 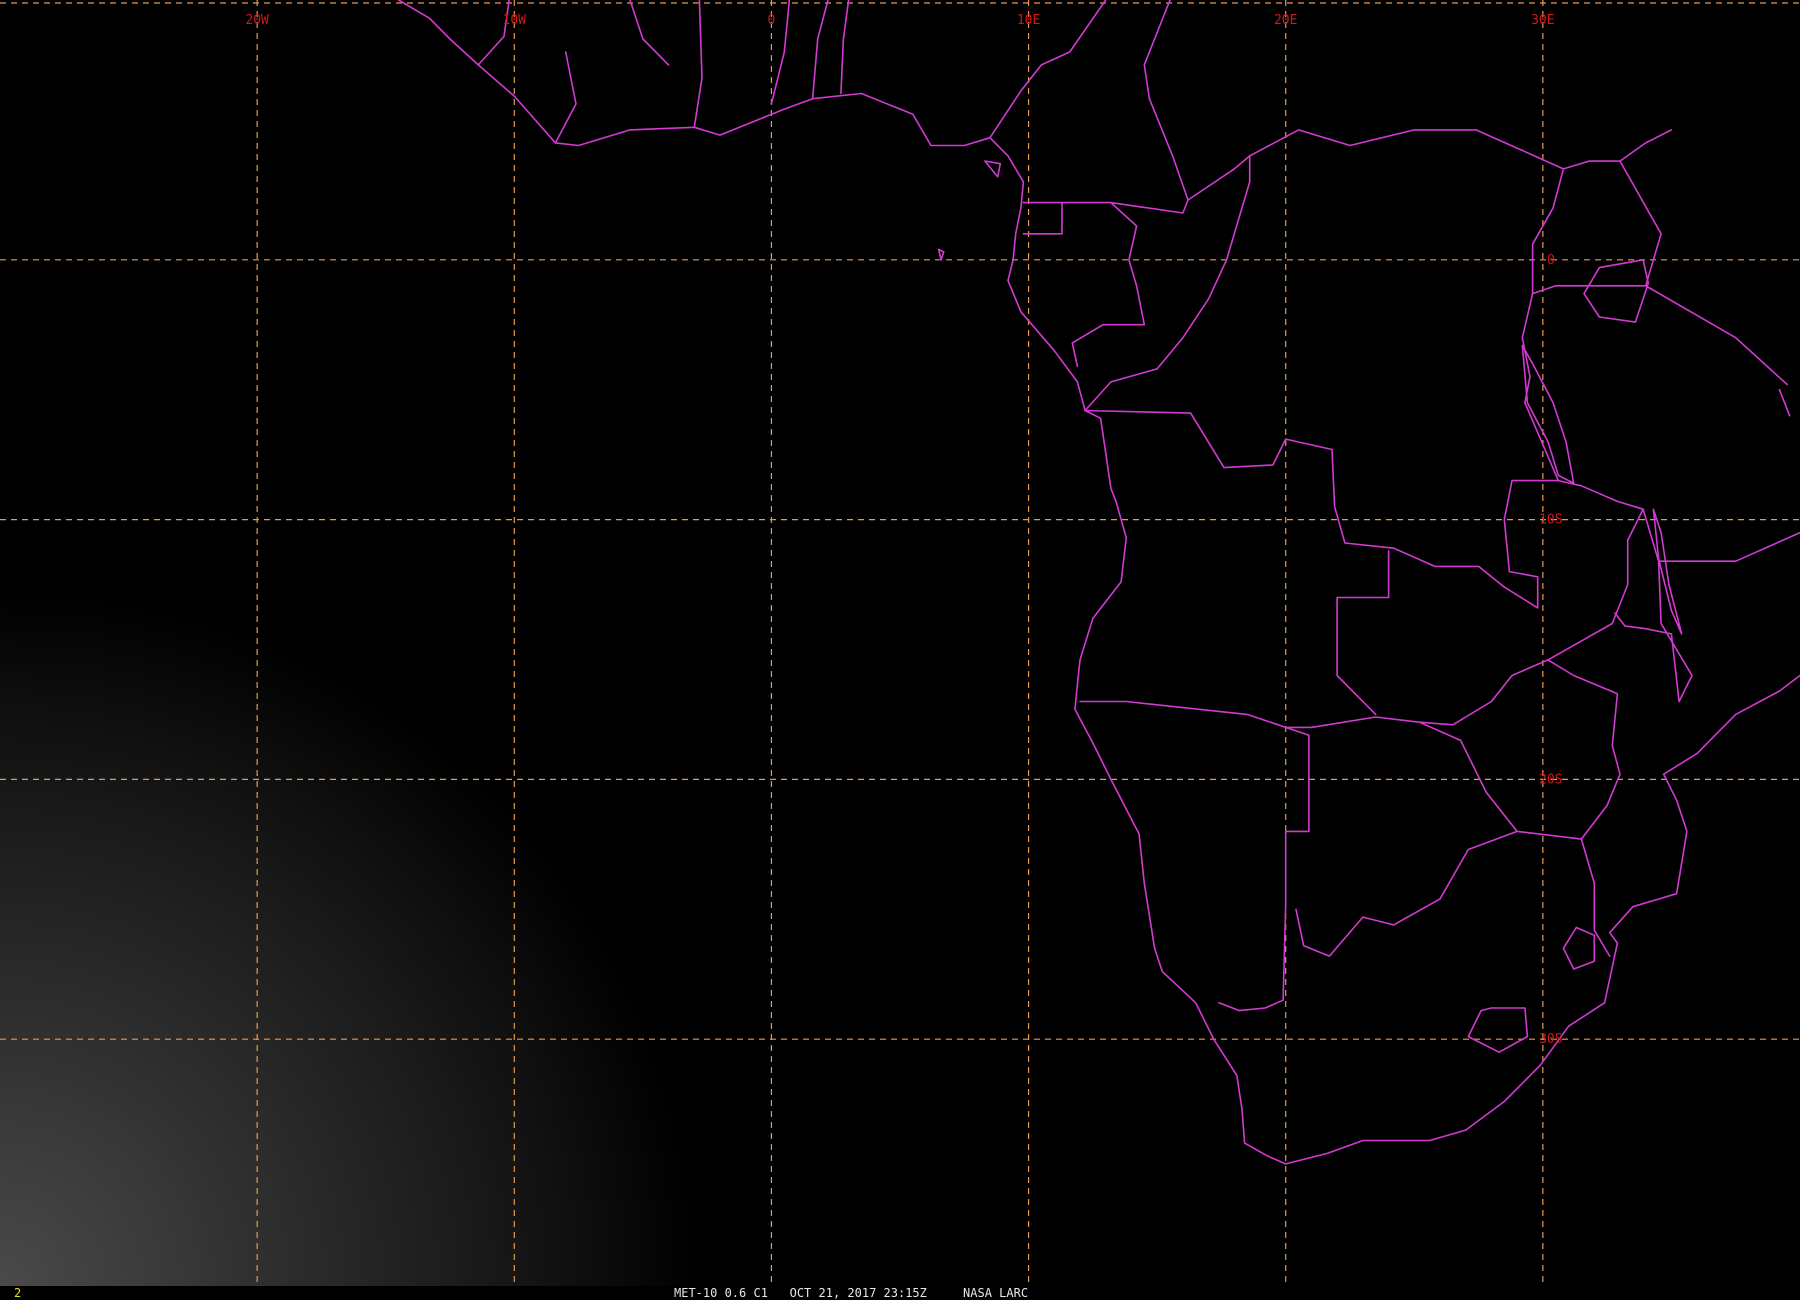 I want to click on meridian-label: 20W, so click(x=257, y=20).